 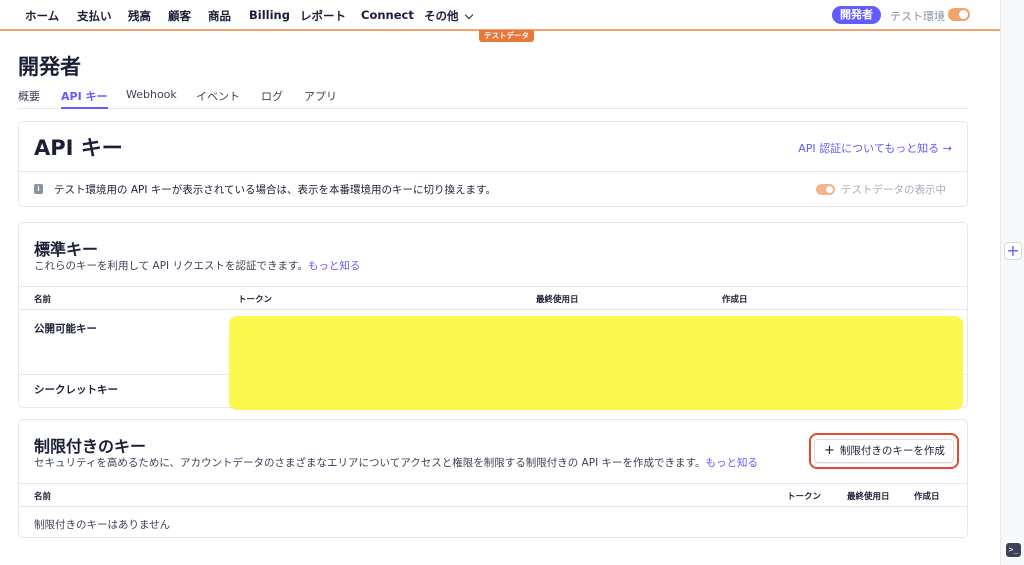 What do you see at coordinates (959, 14) in the screenshot?
I see `test-env-toggle` at bounding box center [959, 14].